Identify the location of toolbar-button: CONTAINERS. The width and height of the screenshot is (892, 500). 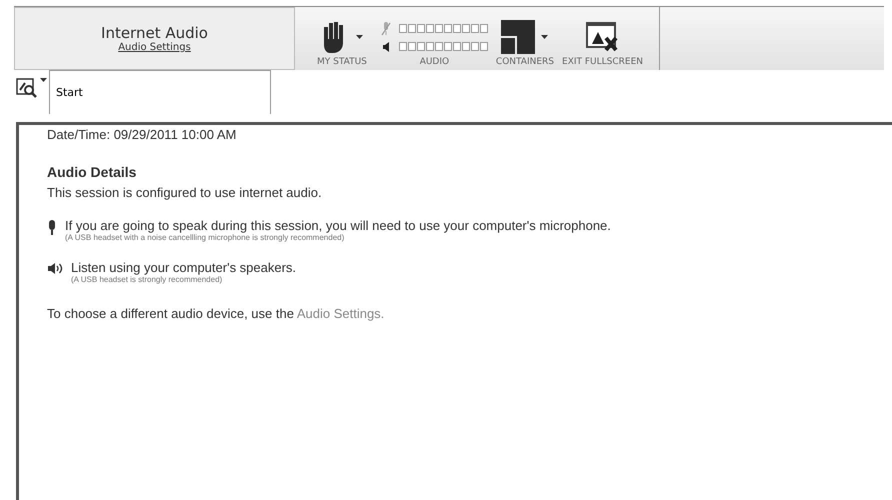
(525, 38).